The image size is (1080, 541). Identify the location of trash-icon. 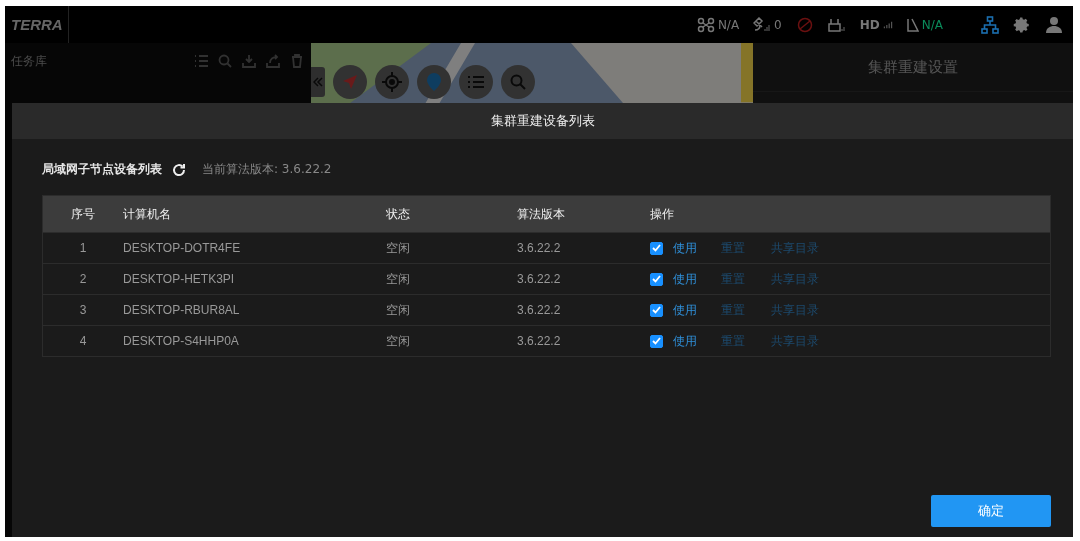
(297, 61).